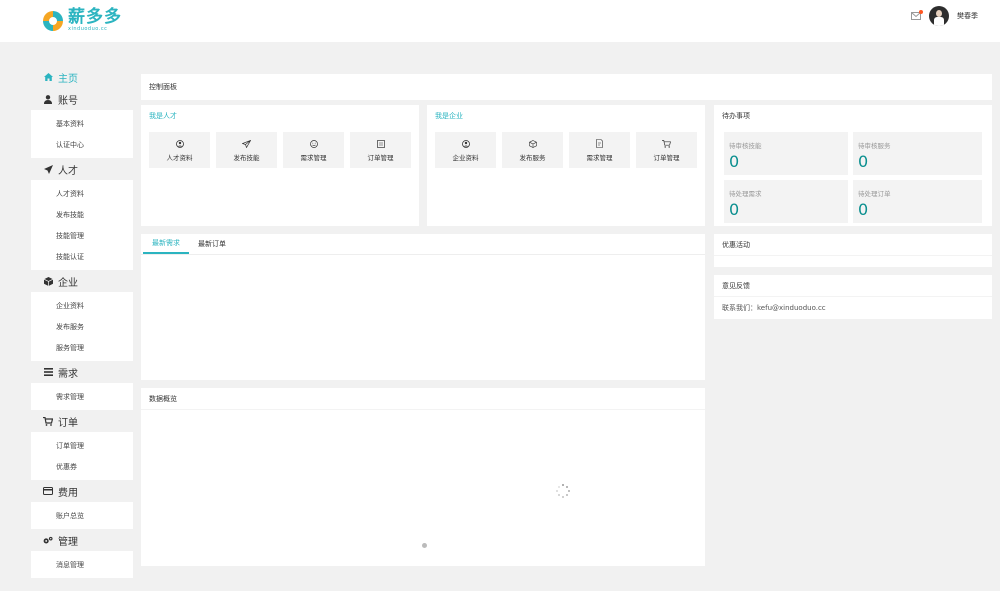  Describe the element at coordinates (874, 146) in the screenshot. I see `todo-label: 待审核服务` at that location.